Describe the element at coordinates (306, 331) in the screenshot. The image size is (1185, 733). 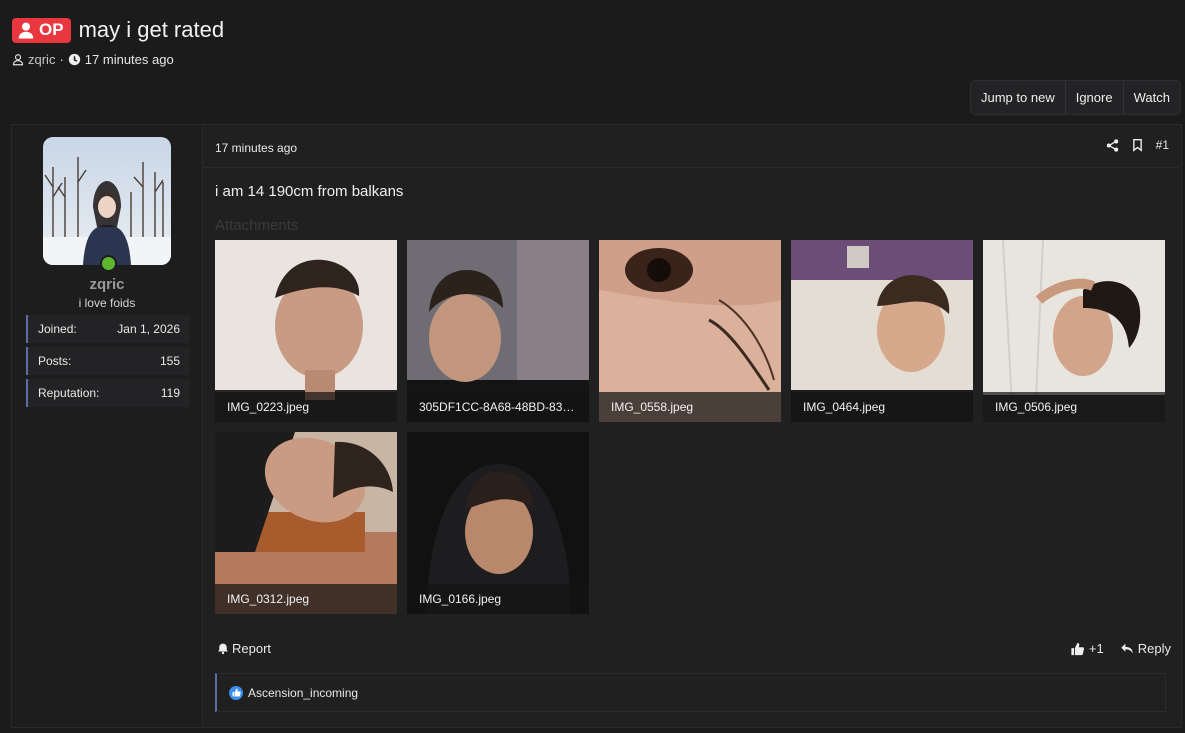
I see `attachment-thumbnail: IMG_0223.jpeg` at that location.